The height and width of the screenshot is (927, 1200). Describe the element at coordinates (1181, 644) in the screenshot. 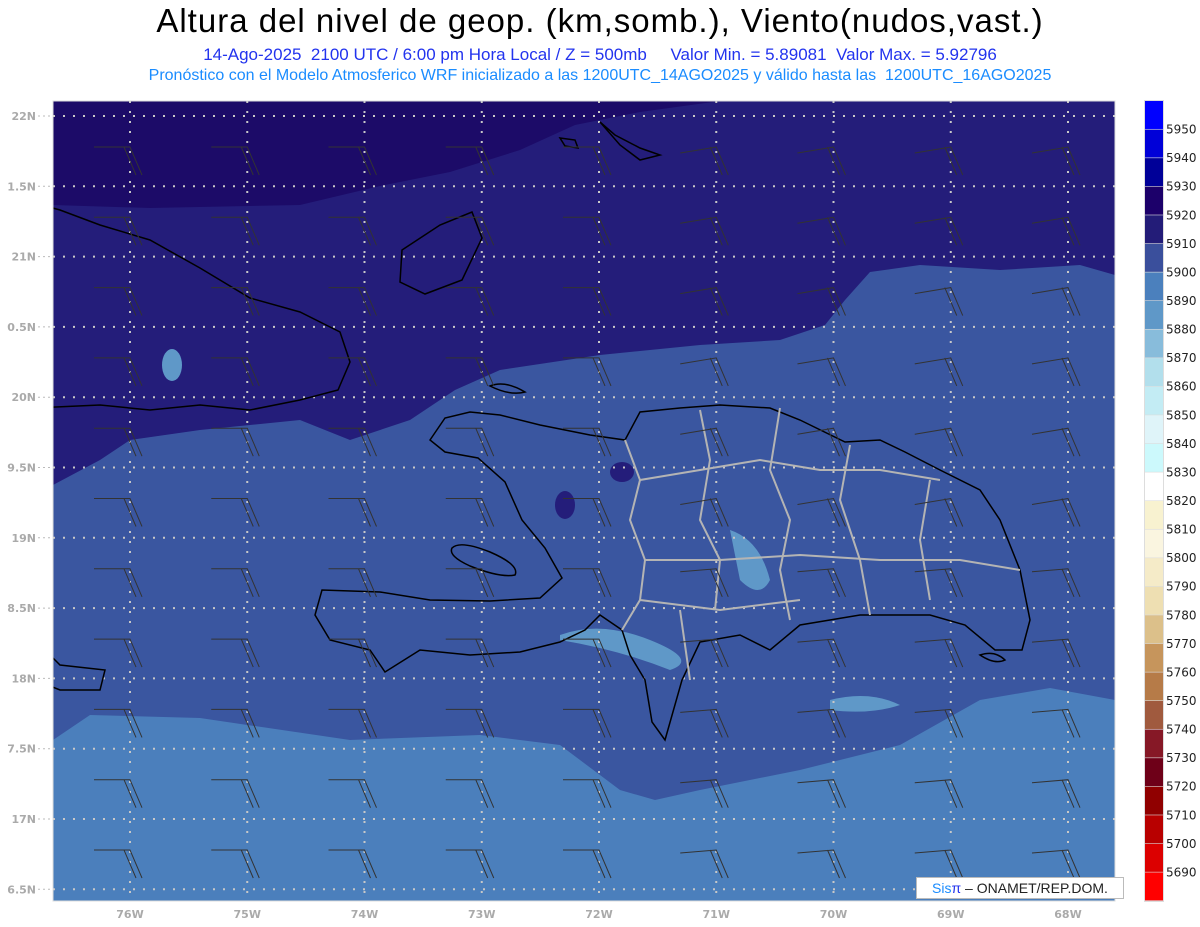

I see `colorbar-label: 5770` at that location.